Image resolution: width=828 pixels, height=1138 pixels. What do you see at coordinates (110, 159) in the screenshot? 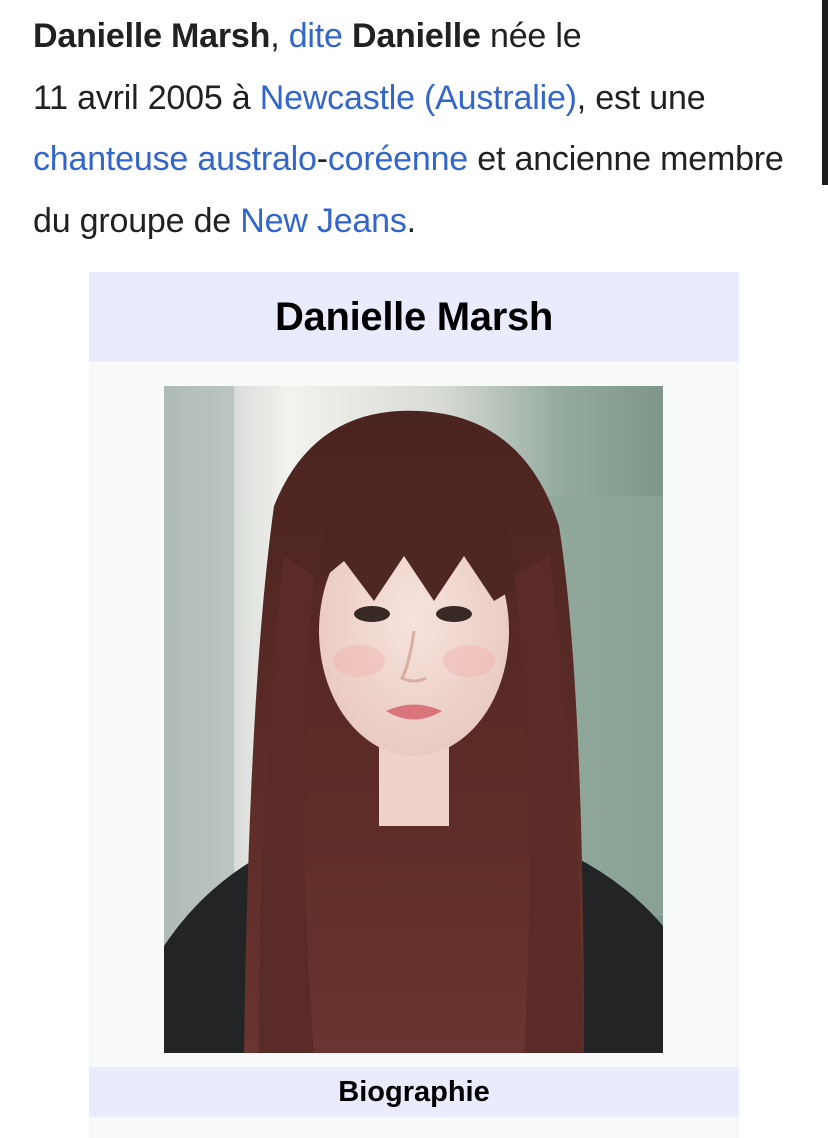
I see `link-chanteuse: chanteuse` at bounding box center [110, 159].